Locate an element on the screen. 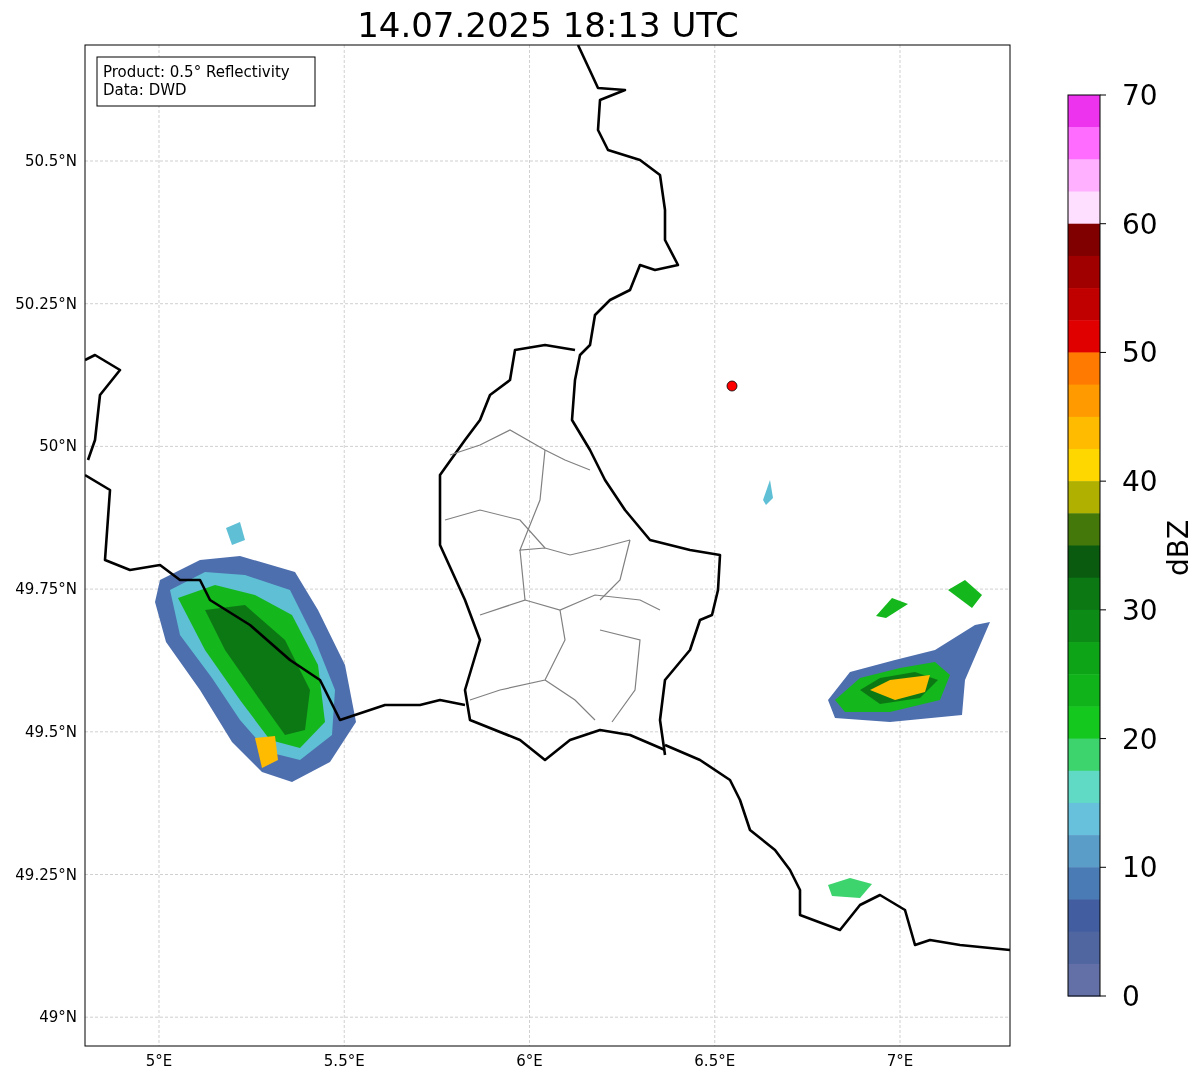 The height and width of the screenshot is (1081, 1202). axis-tick-label: 49.75°N is located at coordinates (46, 589).